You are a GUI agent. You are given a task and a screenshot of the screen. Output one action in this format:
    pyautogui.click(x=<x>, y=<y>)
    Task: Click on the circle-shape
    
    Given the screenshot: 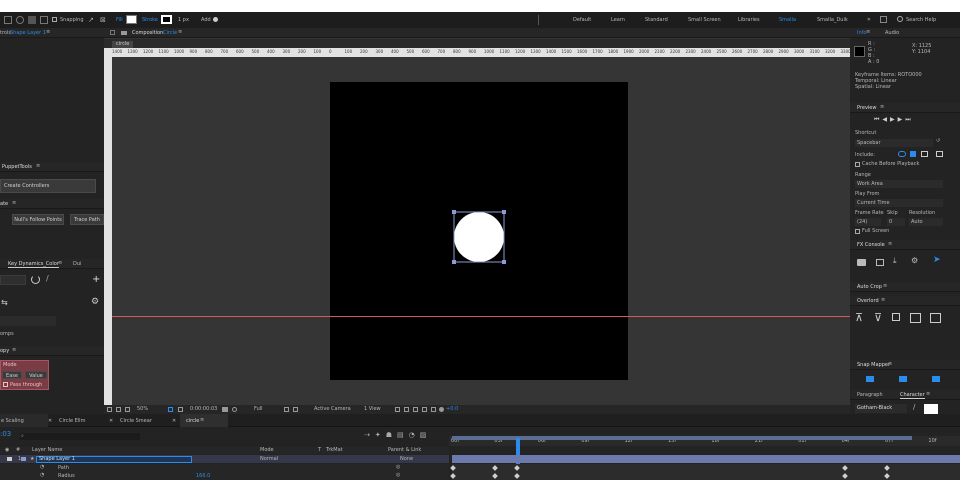 What is the action you would take?
    pyautogui.click(x=479, y=237)
    